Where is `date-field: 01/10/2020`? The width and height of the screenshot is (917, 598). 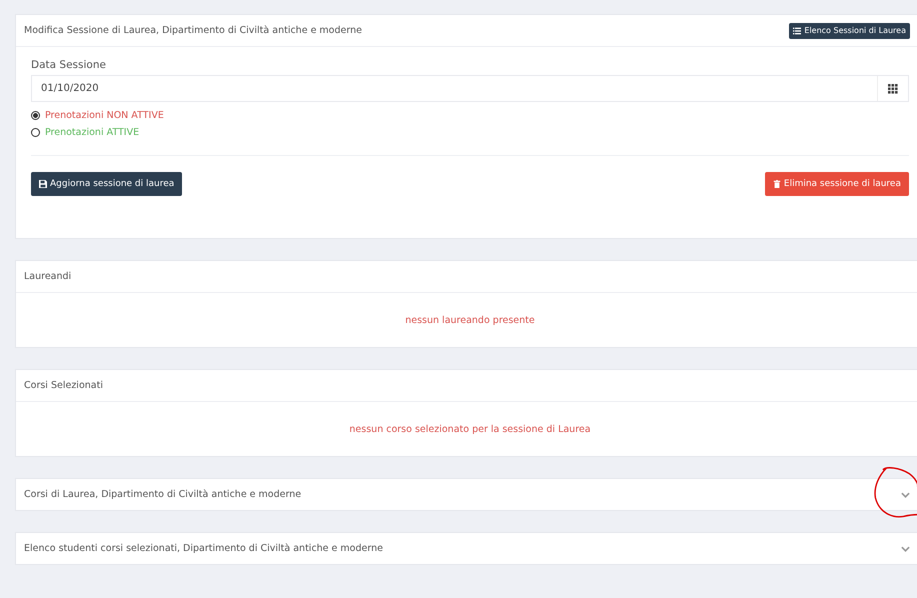 date-field: 01/10/2020 is located at coordinates (470, 88).